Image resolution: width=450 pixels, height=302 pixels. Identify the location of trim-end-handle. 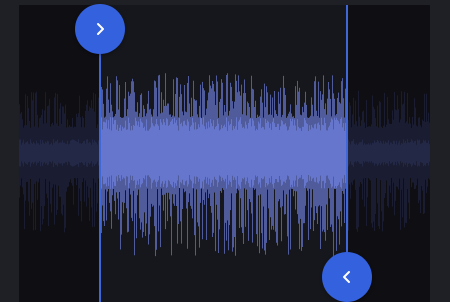
(346, 277).